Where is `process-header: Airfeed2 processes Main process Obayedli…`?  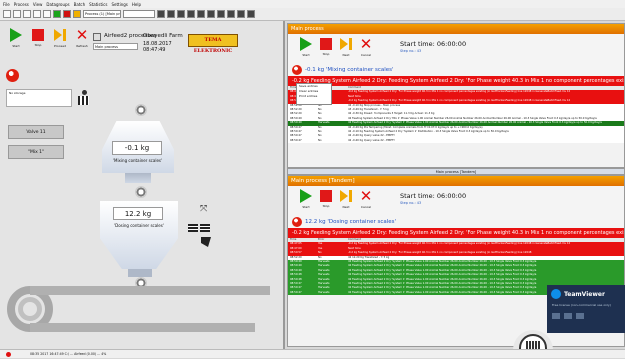
process-header: Airfeed2 processes Main process Obayedli… is located at coordinates (139, 44).